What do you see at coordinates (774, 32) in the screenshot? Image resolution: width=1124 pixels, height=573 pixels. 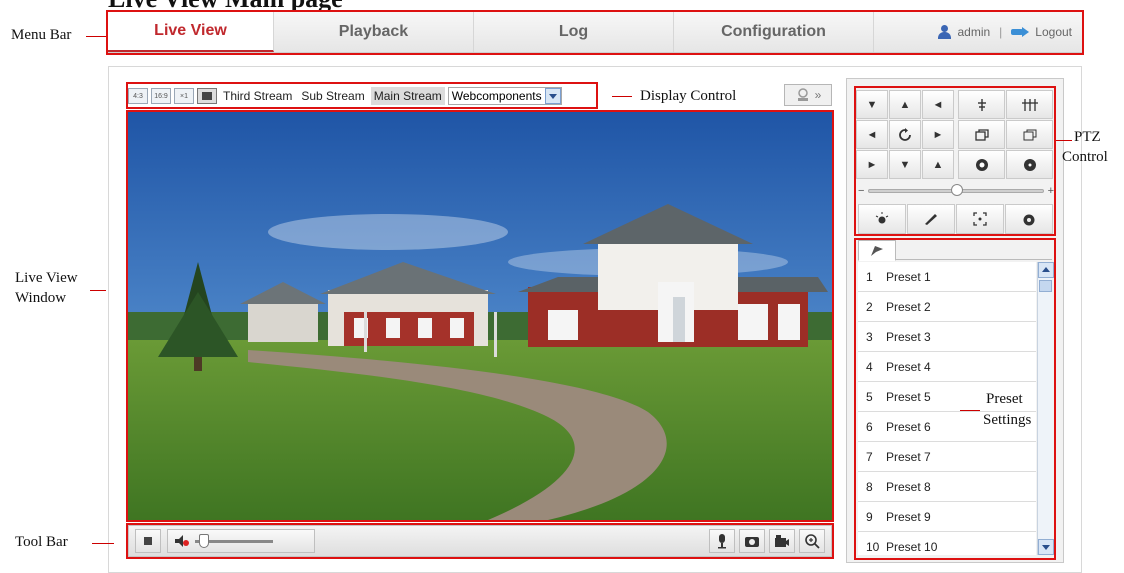 I see `tab-configuration: Configuration` at bounding box center [774, 32].